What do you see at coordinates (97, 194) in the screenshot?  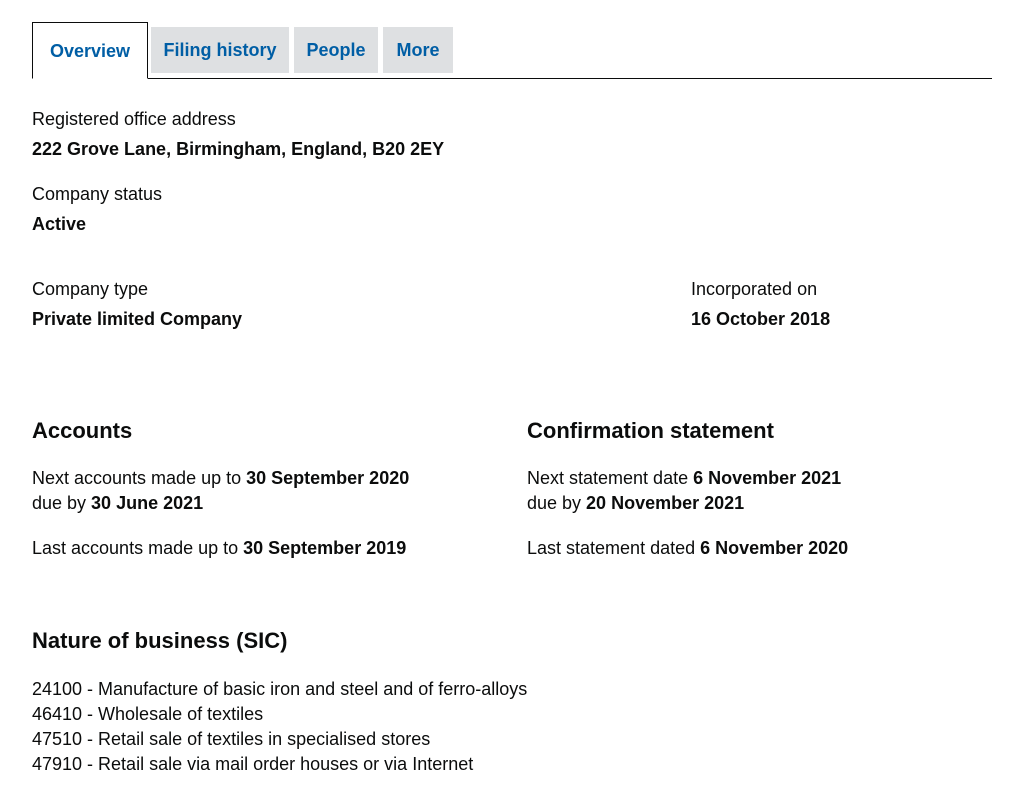 I see `company-status-label: Company status` at bounding box center [97, 194].